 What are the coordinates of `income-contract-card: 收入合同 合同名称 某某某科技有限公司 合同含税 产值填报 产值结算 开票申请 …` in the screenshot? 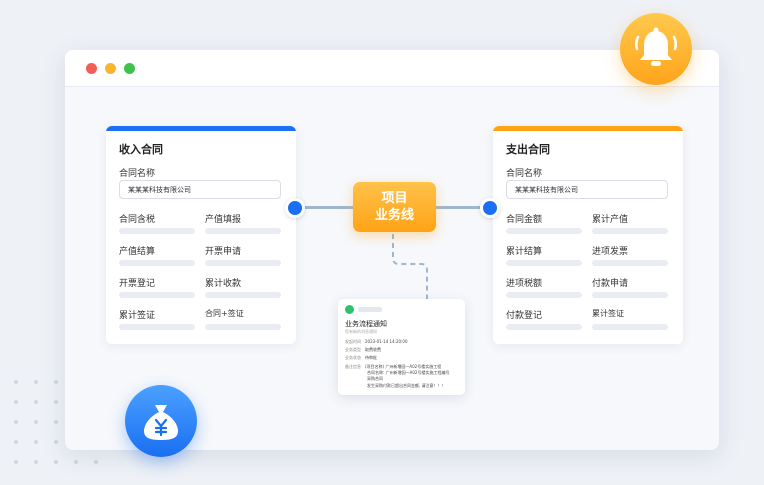 It's located at (201, 235).